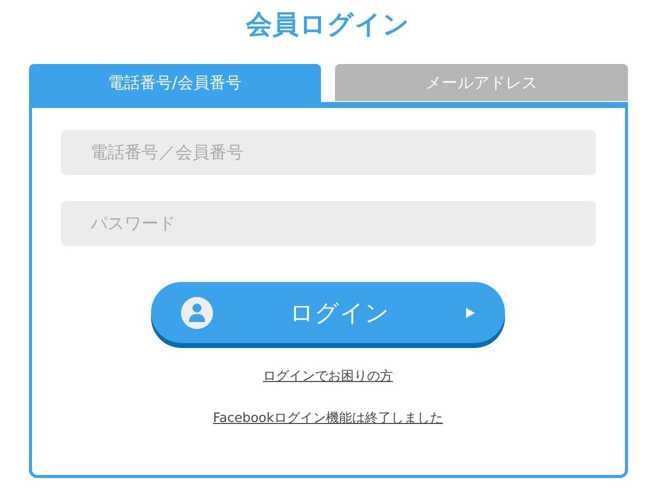 The width and height of the screenshot is (656, 492). Describe the element at coordinates (328, 418) in the screenshot. I see `facebook-notice-link: Facebookログイン機能は終了しました` at that location.